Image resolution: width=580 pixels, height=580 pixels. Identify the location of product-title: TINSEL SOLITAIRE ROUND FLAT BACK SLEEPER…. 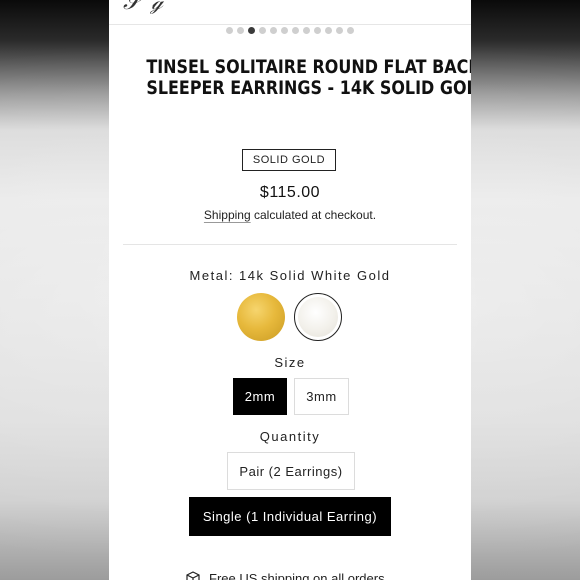
(308, 78).